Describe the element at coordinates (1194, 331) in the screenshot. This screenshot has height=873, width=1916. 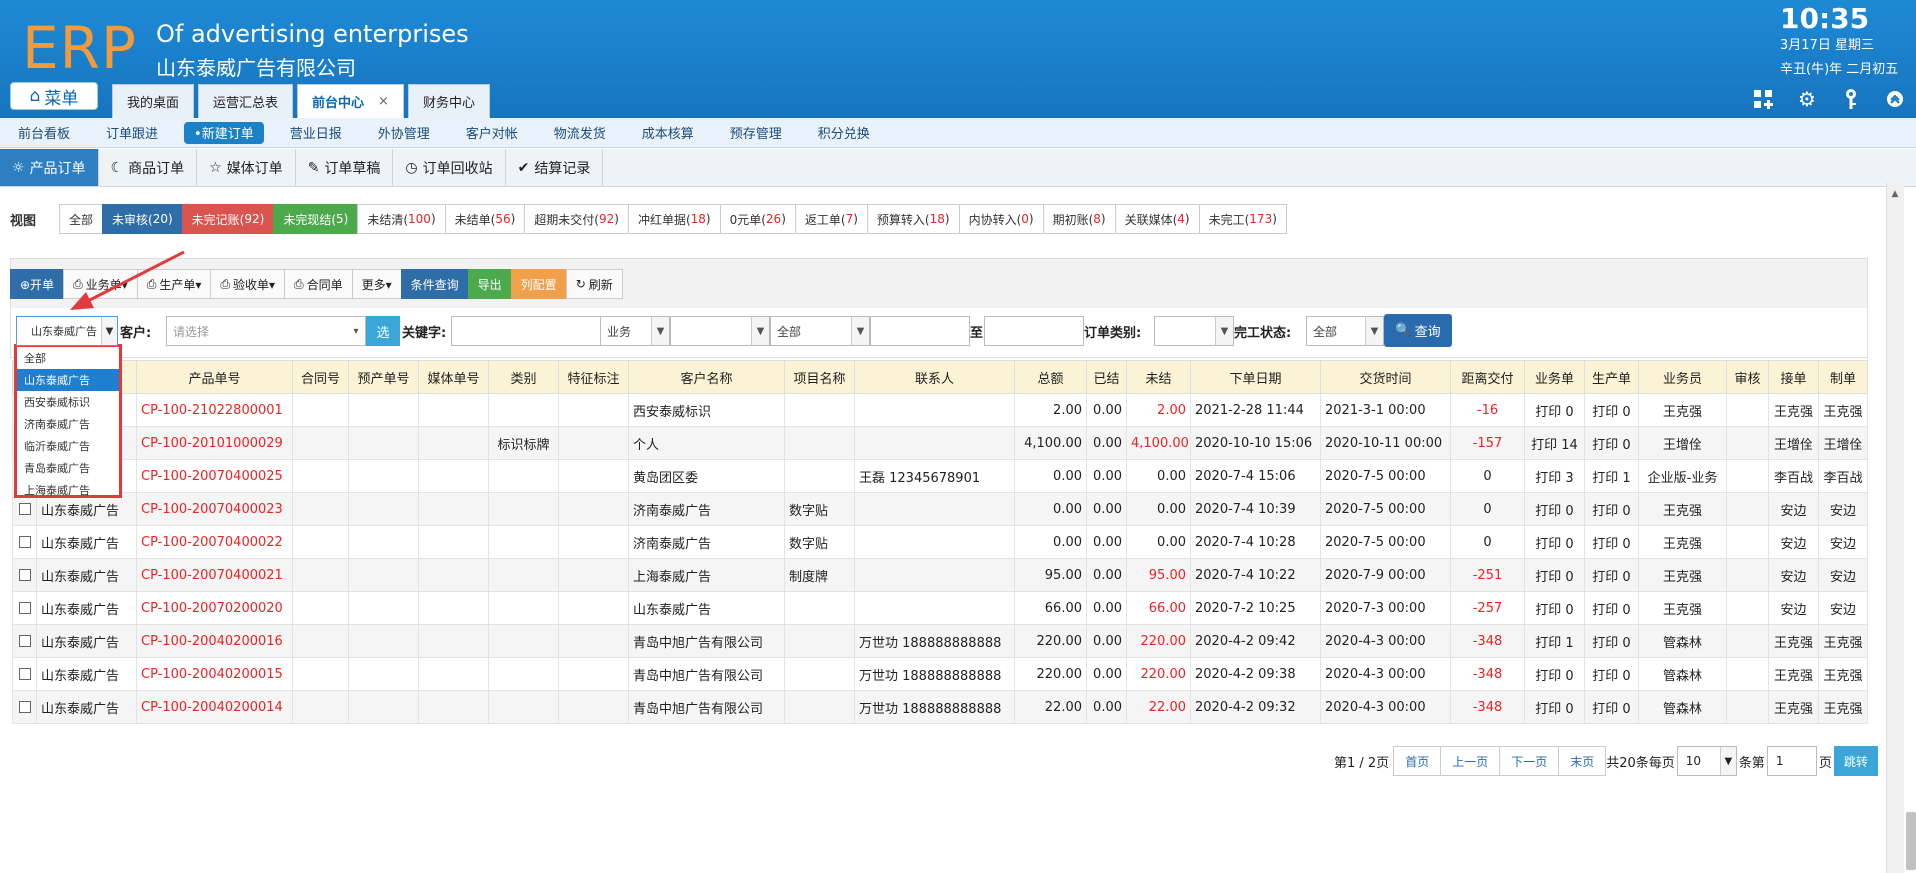
I see `order-type-select: ▼` at that location.